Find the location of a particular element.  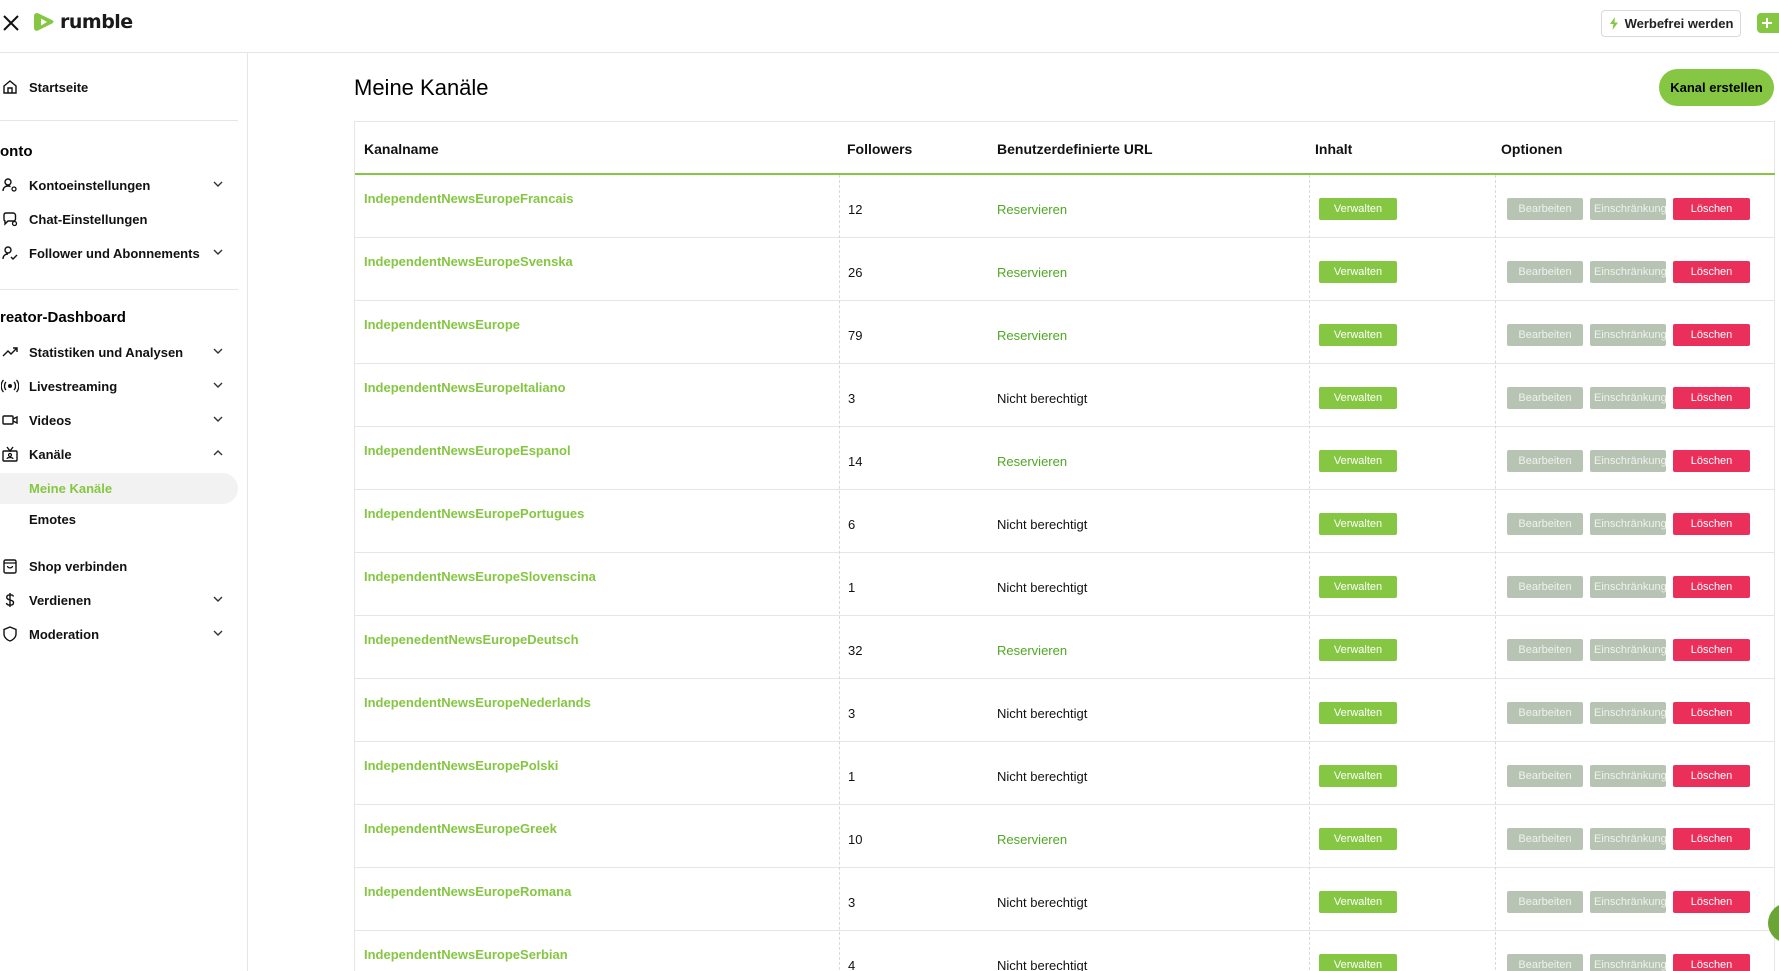

user-check-icon is located at coordinates (10, 253).